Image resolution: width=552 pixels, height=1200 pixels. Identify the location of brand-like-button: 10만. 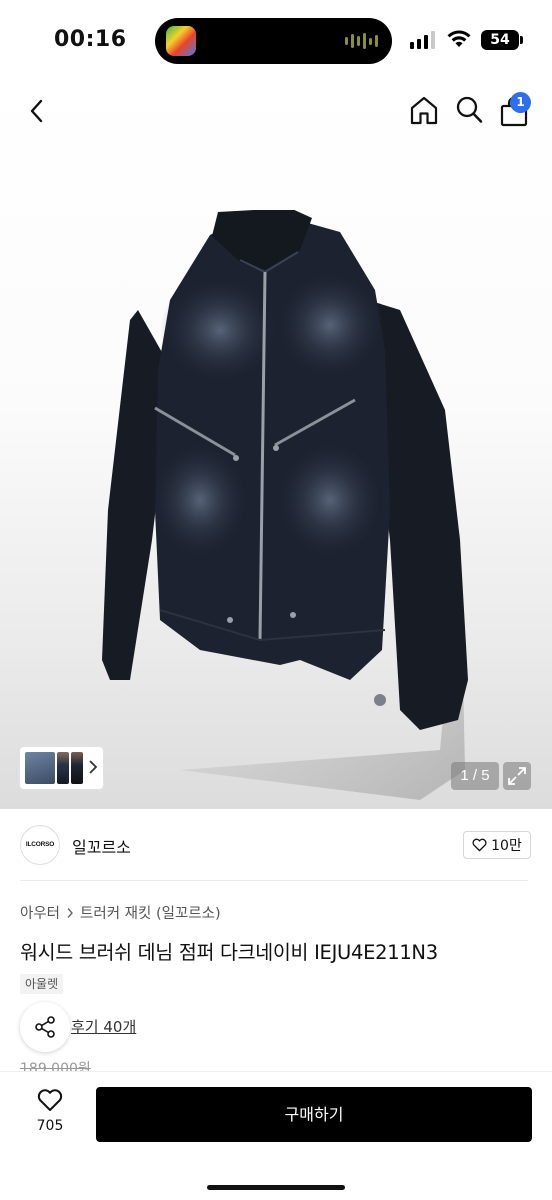
(497, 845).